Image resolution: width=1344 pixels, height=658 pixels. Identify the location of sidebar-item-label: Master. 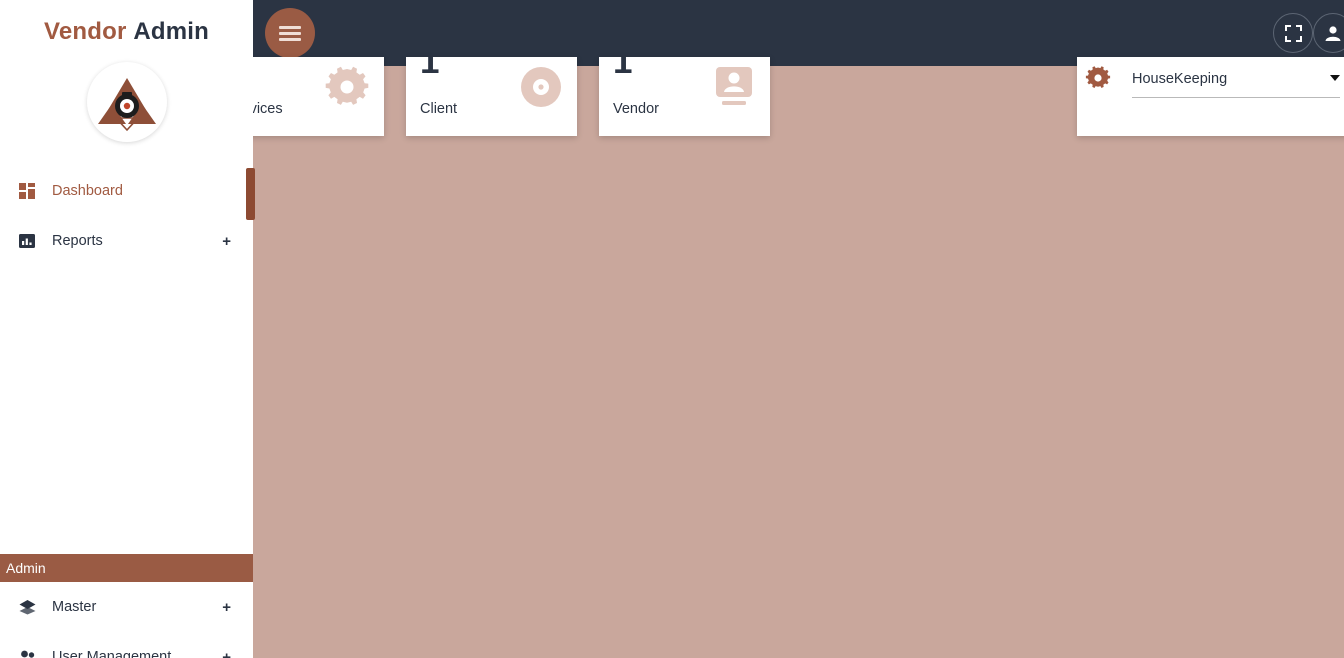
(74, 607).